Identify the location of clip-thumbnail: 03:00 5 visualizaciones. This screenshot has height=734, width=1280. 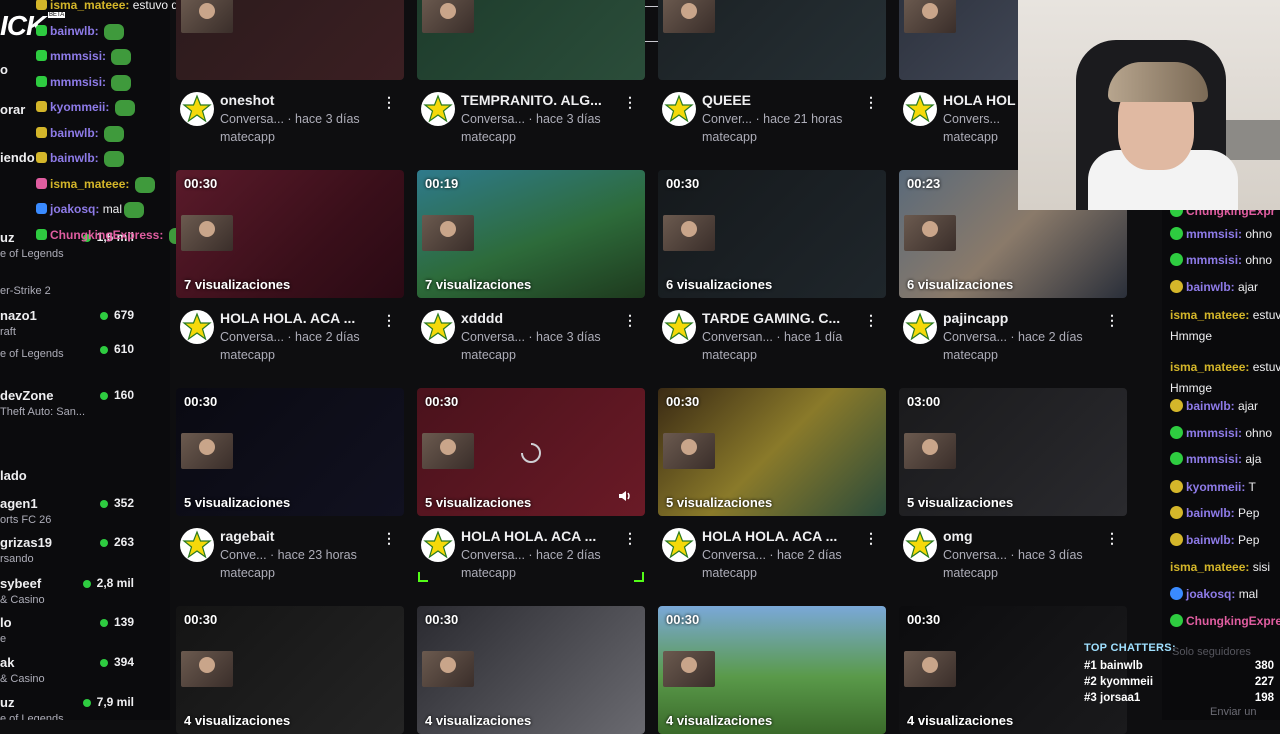
(1013, 452).